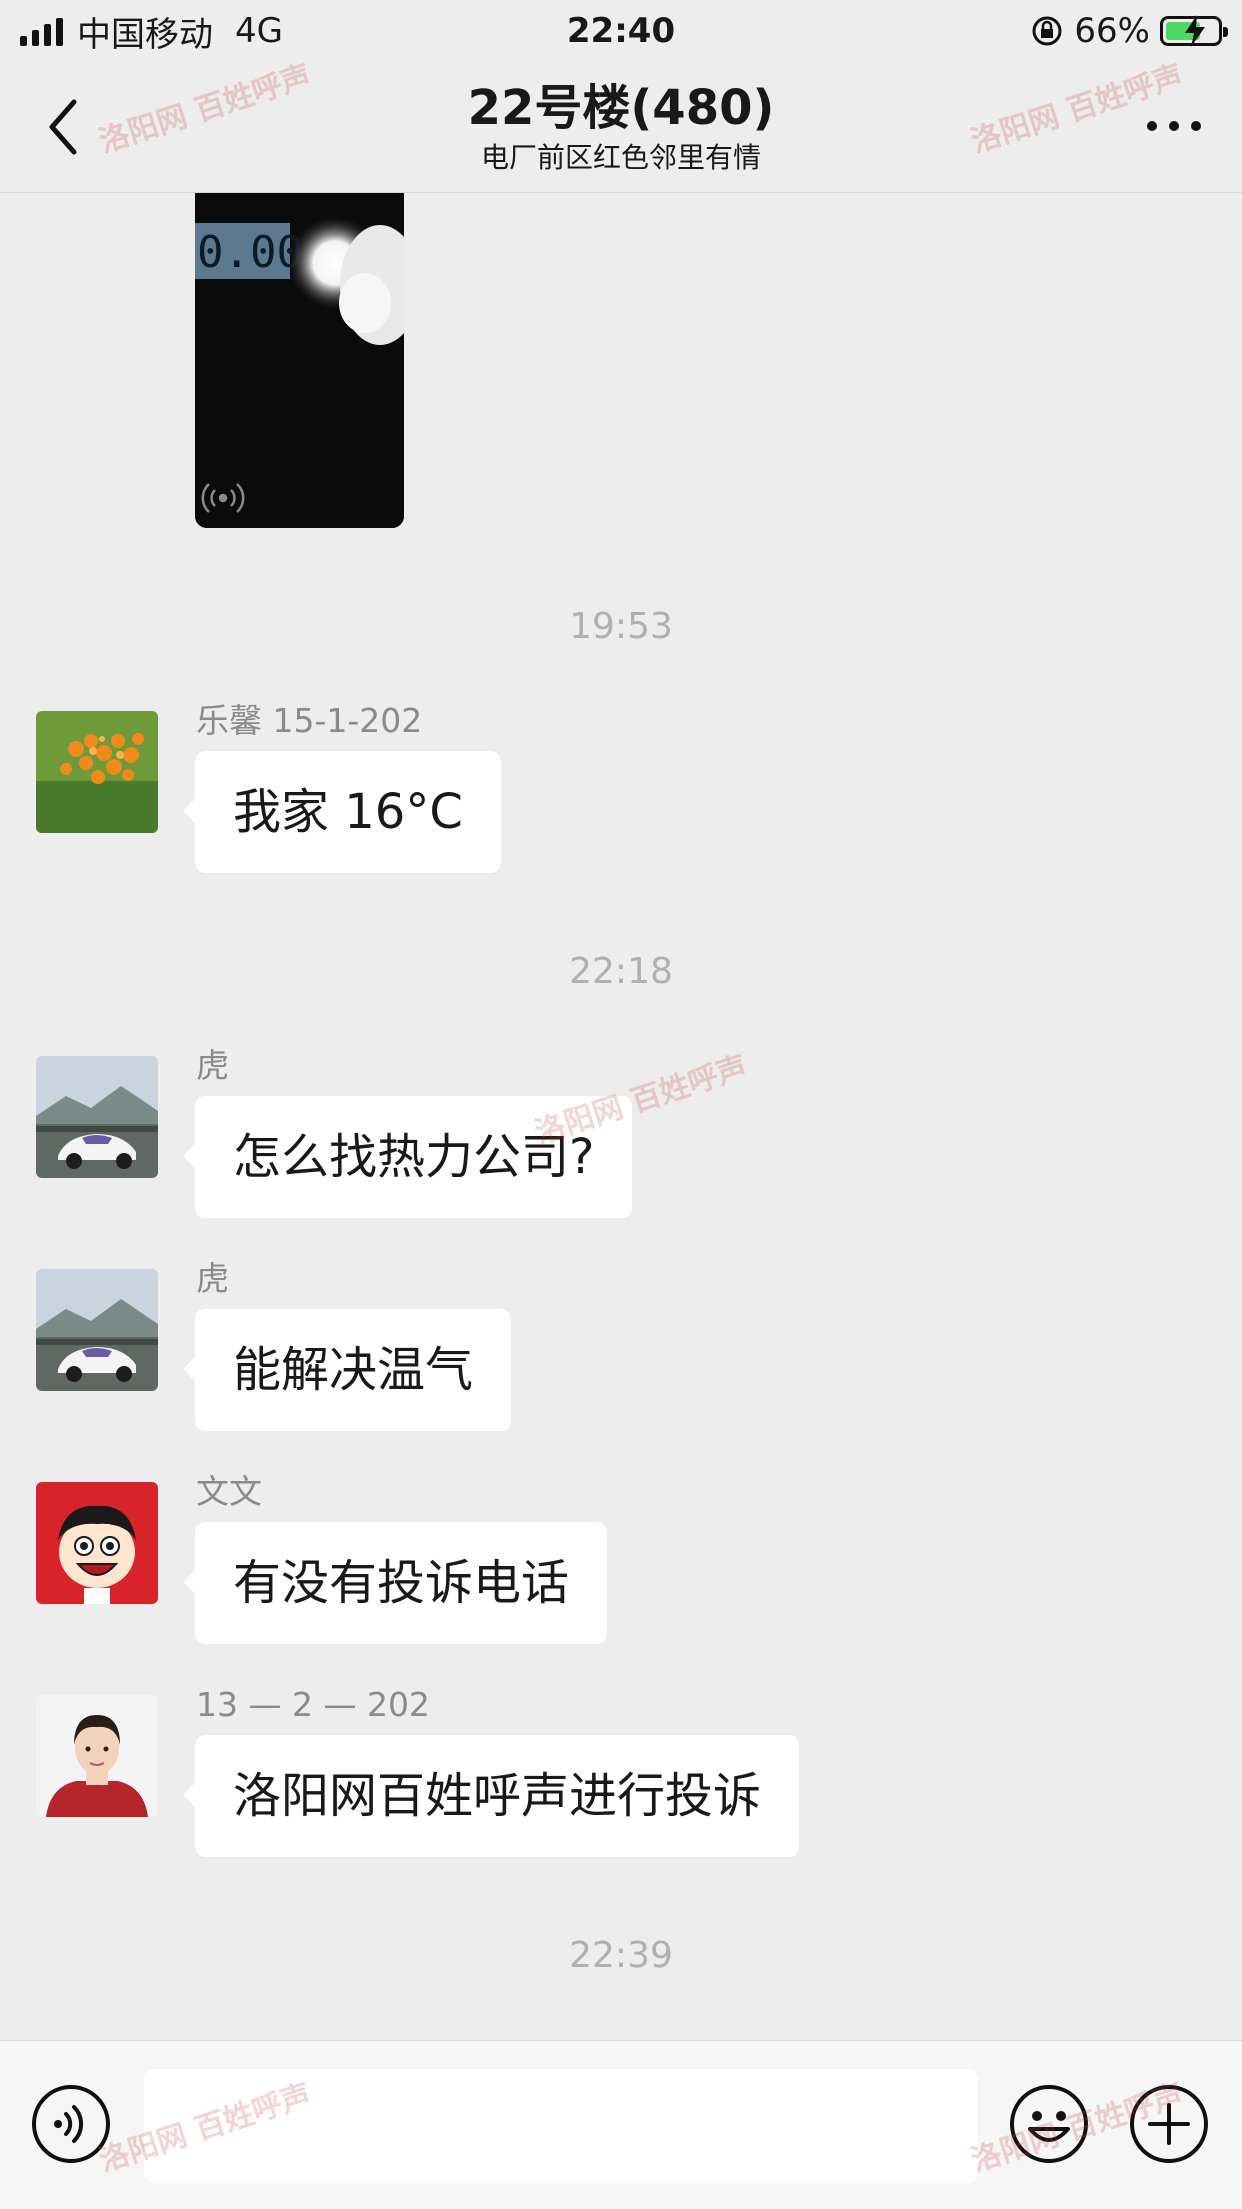  What do you see at coordinates (347, 1370) in the screenshot?
I see `message-bubble: 能解决温气` at bounding box center [347, 1370].